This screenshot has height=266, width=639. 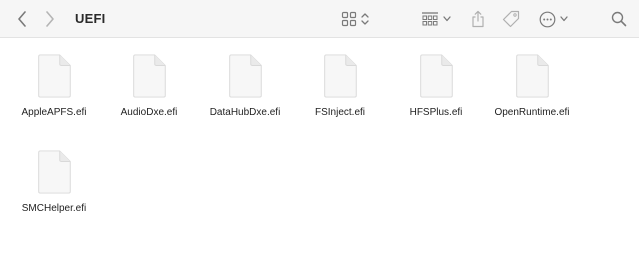 I want to click on group-by-icon, so click(x=430, y=19).